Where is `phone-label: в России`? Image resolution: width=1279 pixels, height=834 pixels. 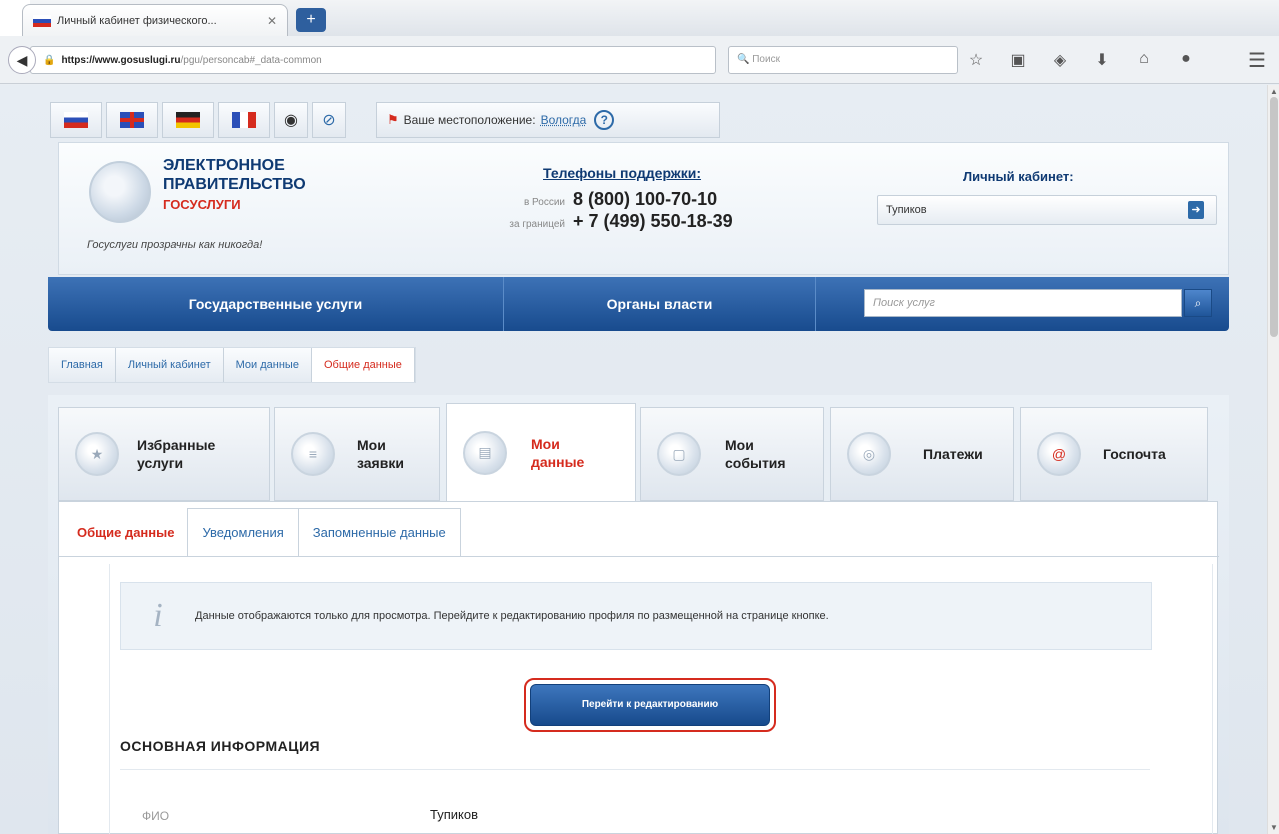 phone-label: в России is located at coordinates (544, 202).